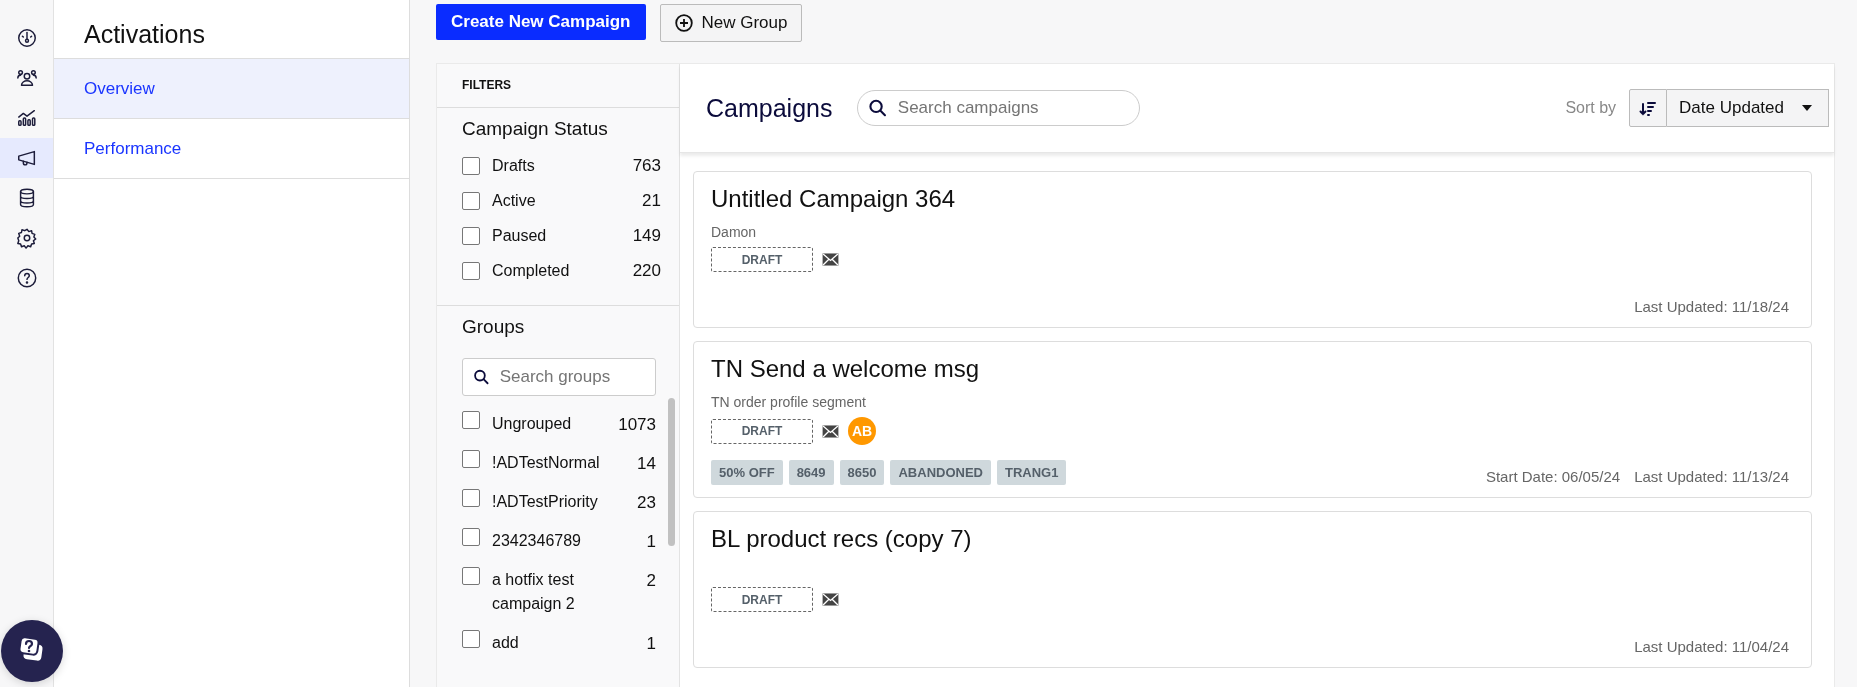 This screenshot has height=687, width=1857. I want to click on group-label: 2342346789, so click(537, 541).